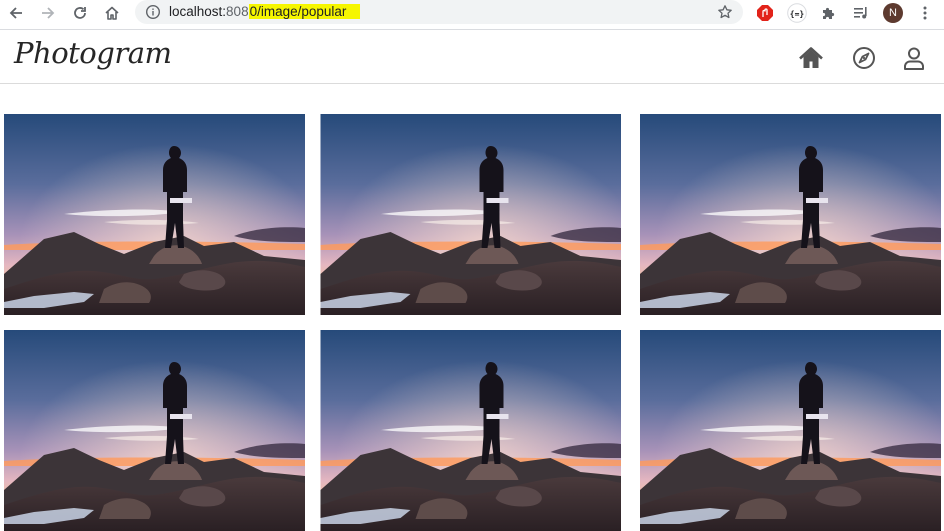 The height and width of the screenshot is (531, 944). I want to click on profile-initial: N, so click(893, 13).